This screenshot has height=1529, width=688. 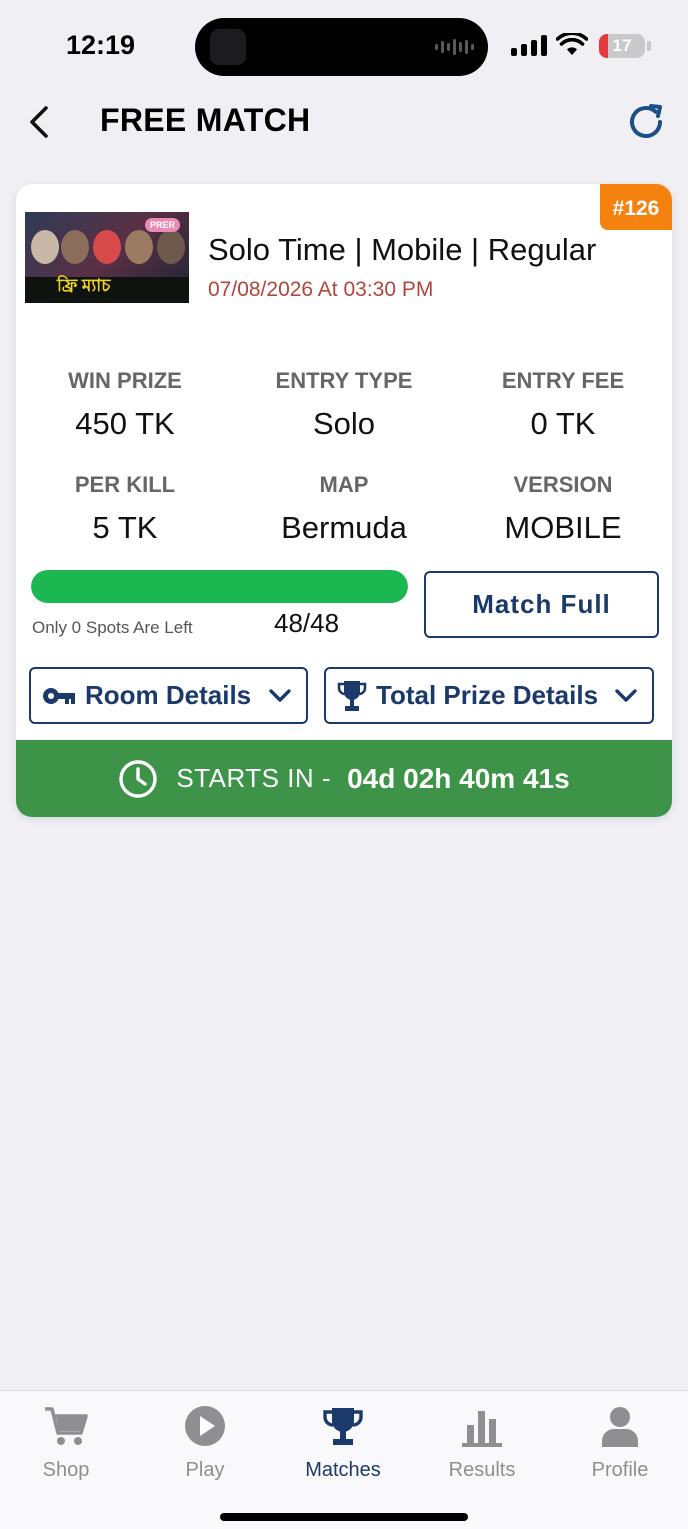 What do you see at coordinates (84, 285) in the screenshot?
I see `thumbnail-text: ফ্রি ম্যাচ` at bounding box center [84, 285].